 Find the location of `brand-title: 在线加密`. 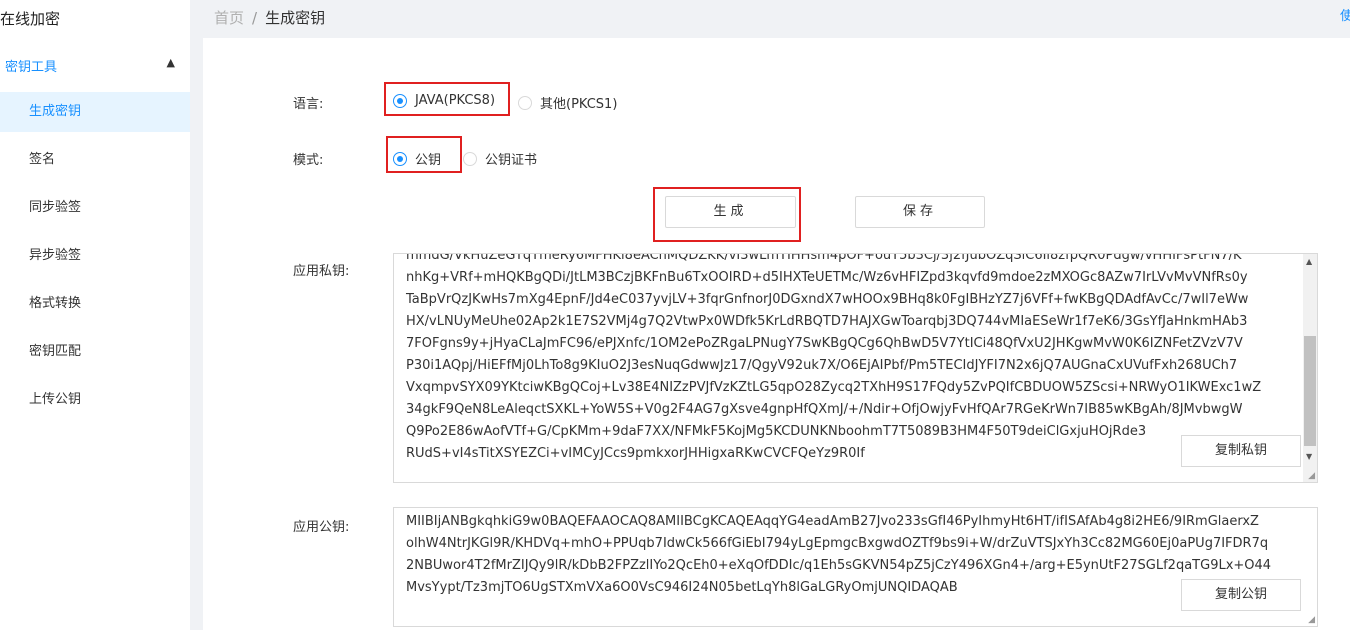

brand-title: 在线加密 is located at coordinates (30, 19).